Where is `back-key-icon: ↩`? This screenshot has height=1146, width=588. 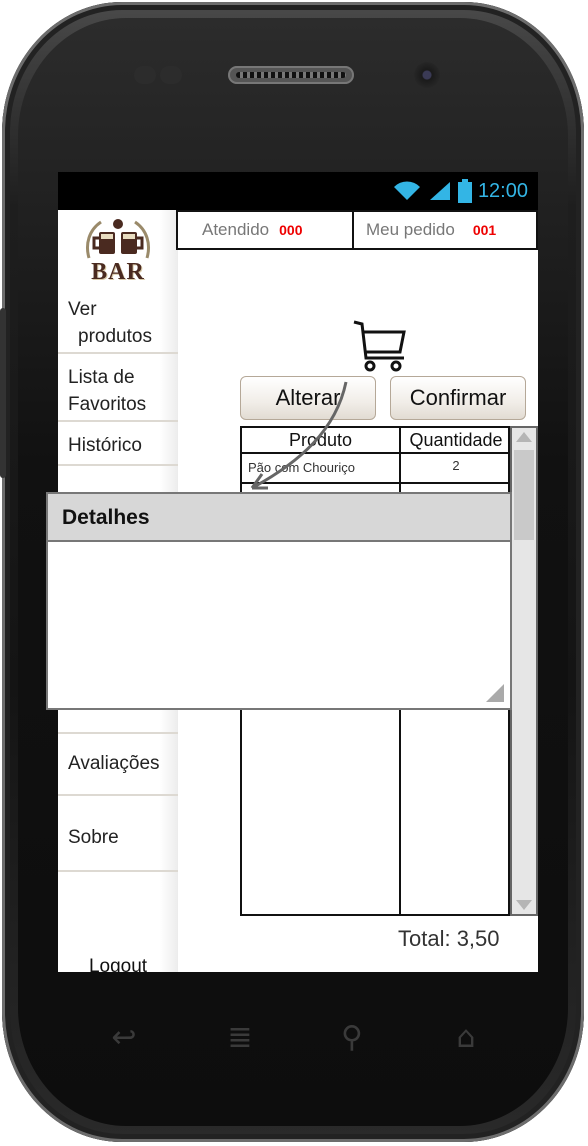 back-key-icon: ↩ is located at coordinates (124, 1038).